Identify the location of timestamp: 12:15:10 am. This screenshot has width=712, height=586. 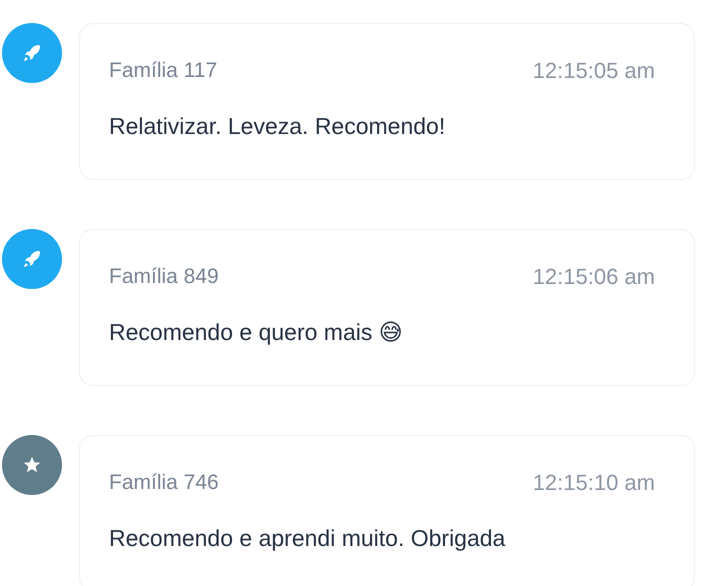
(593, 483).